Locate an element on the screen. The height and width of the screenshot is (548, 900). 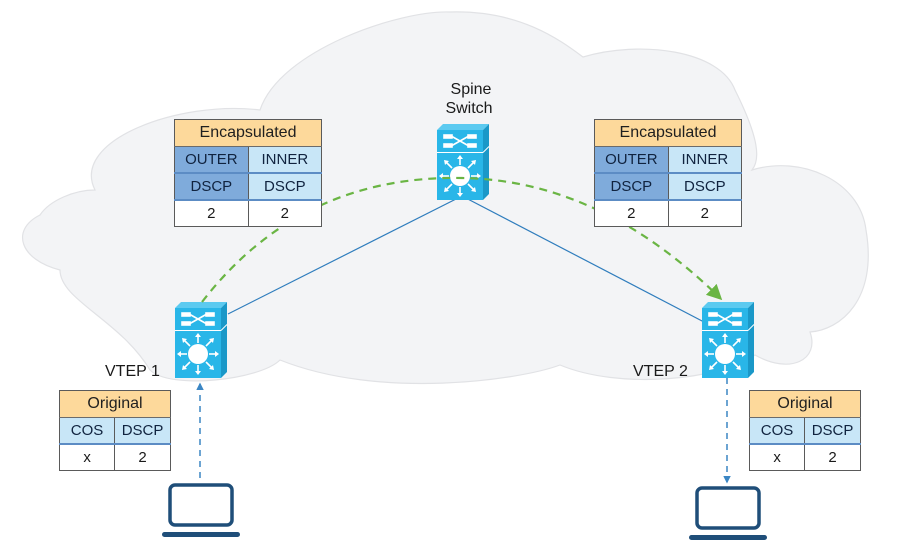
vtep2-label: VTEP 2 is located at coordinates (660, 371).